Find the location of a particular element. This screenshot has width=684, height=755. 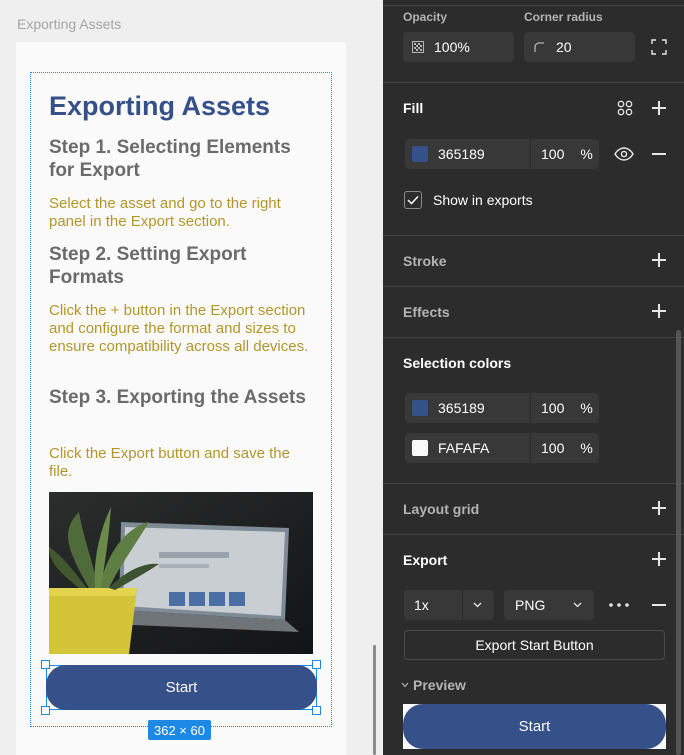

remove-fill-minus-icon is located at coordinates (659, 154).